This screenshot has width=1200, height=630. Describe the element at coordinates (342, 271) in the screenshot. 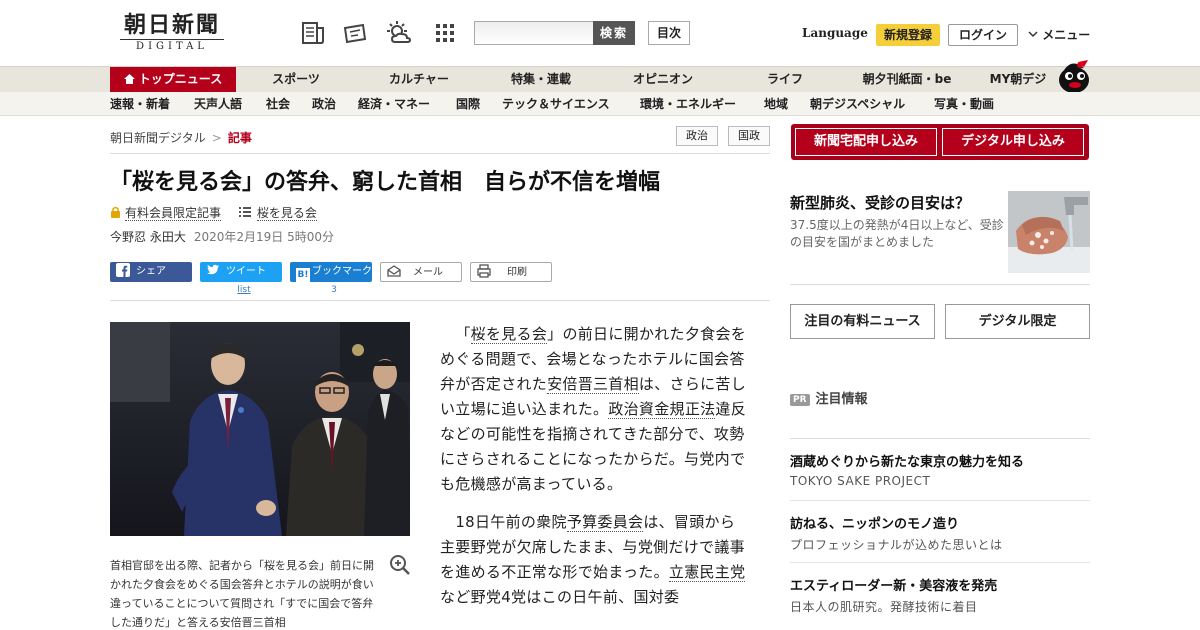

I see `hatena-label: ブックマーク` at that location.